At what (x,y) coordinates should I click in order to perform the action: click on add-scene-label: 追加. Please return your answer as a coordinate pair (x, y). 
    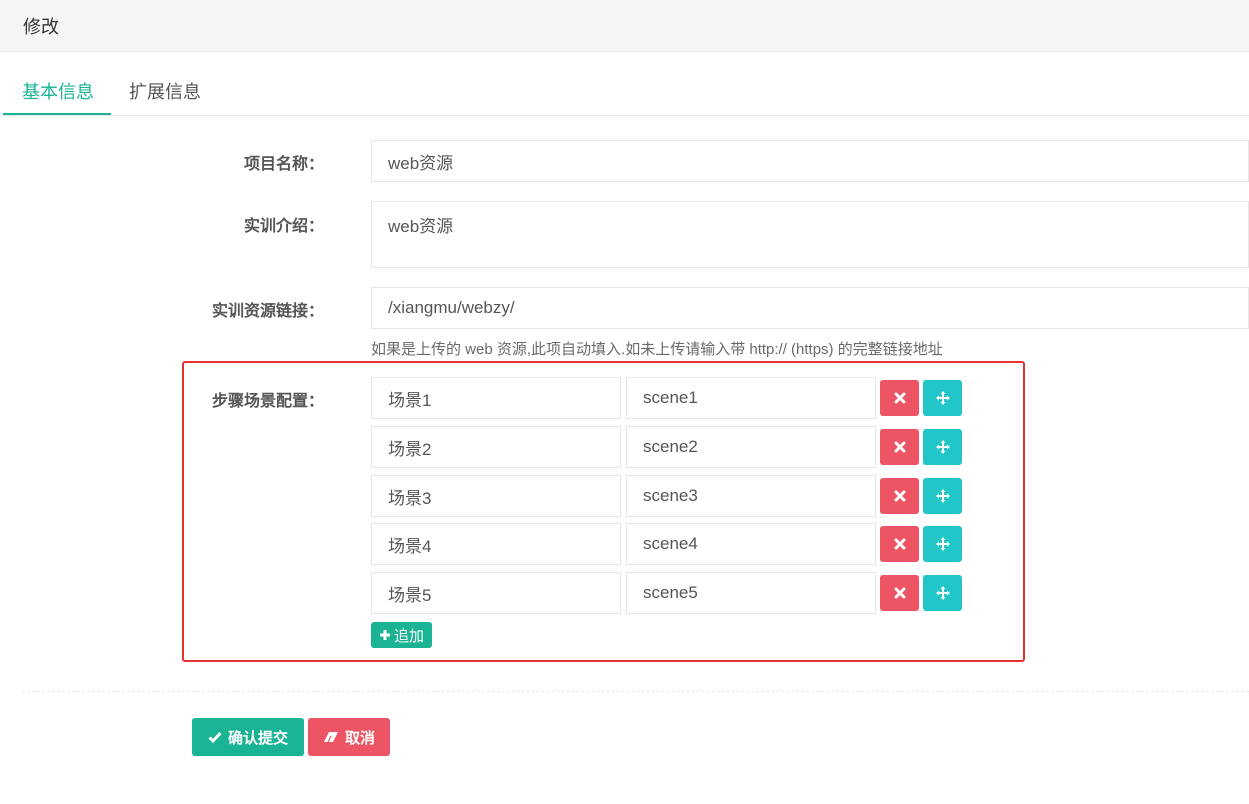
    Looking at the image, I should click on (408, 636).